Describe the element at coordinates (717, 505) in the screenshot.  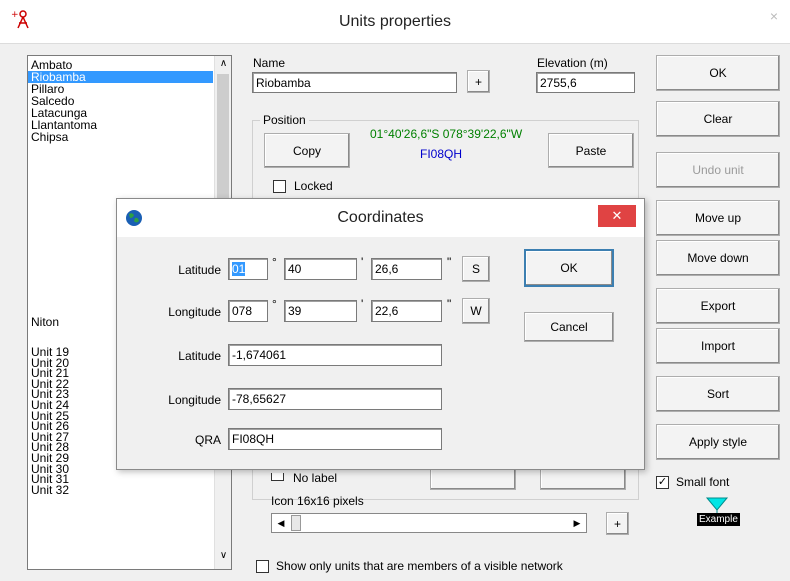
I see `example-marker-icon` at that location.